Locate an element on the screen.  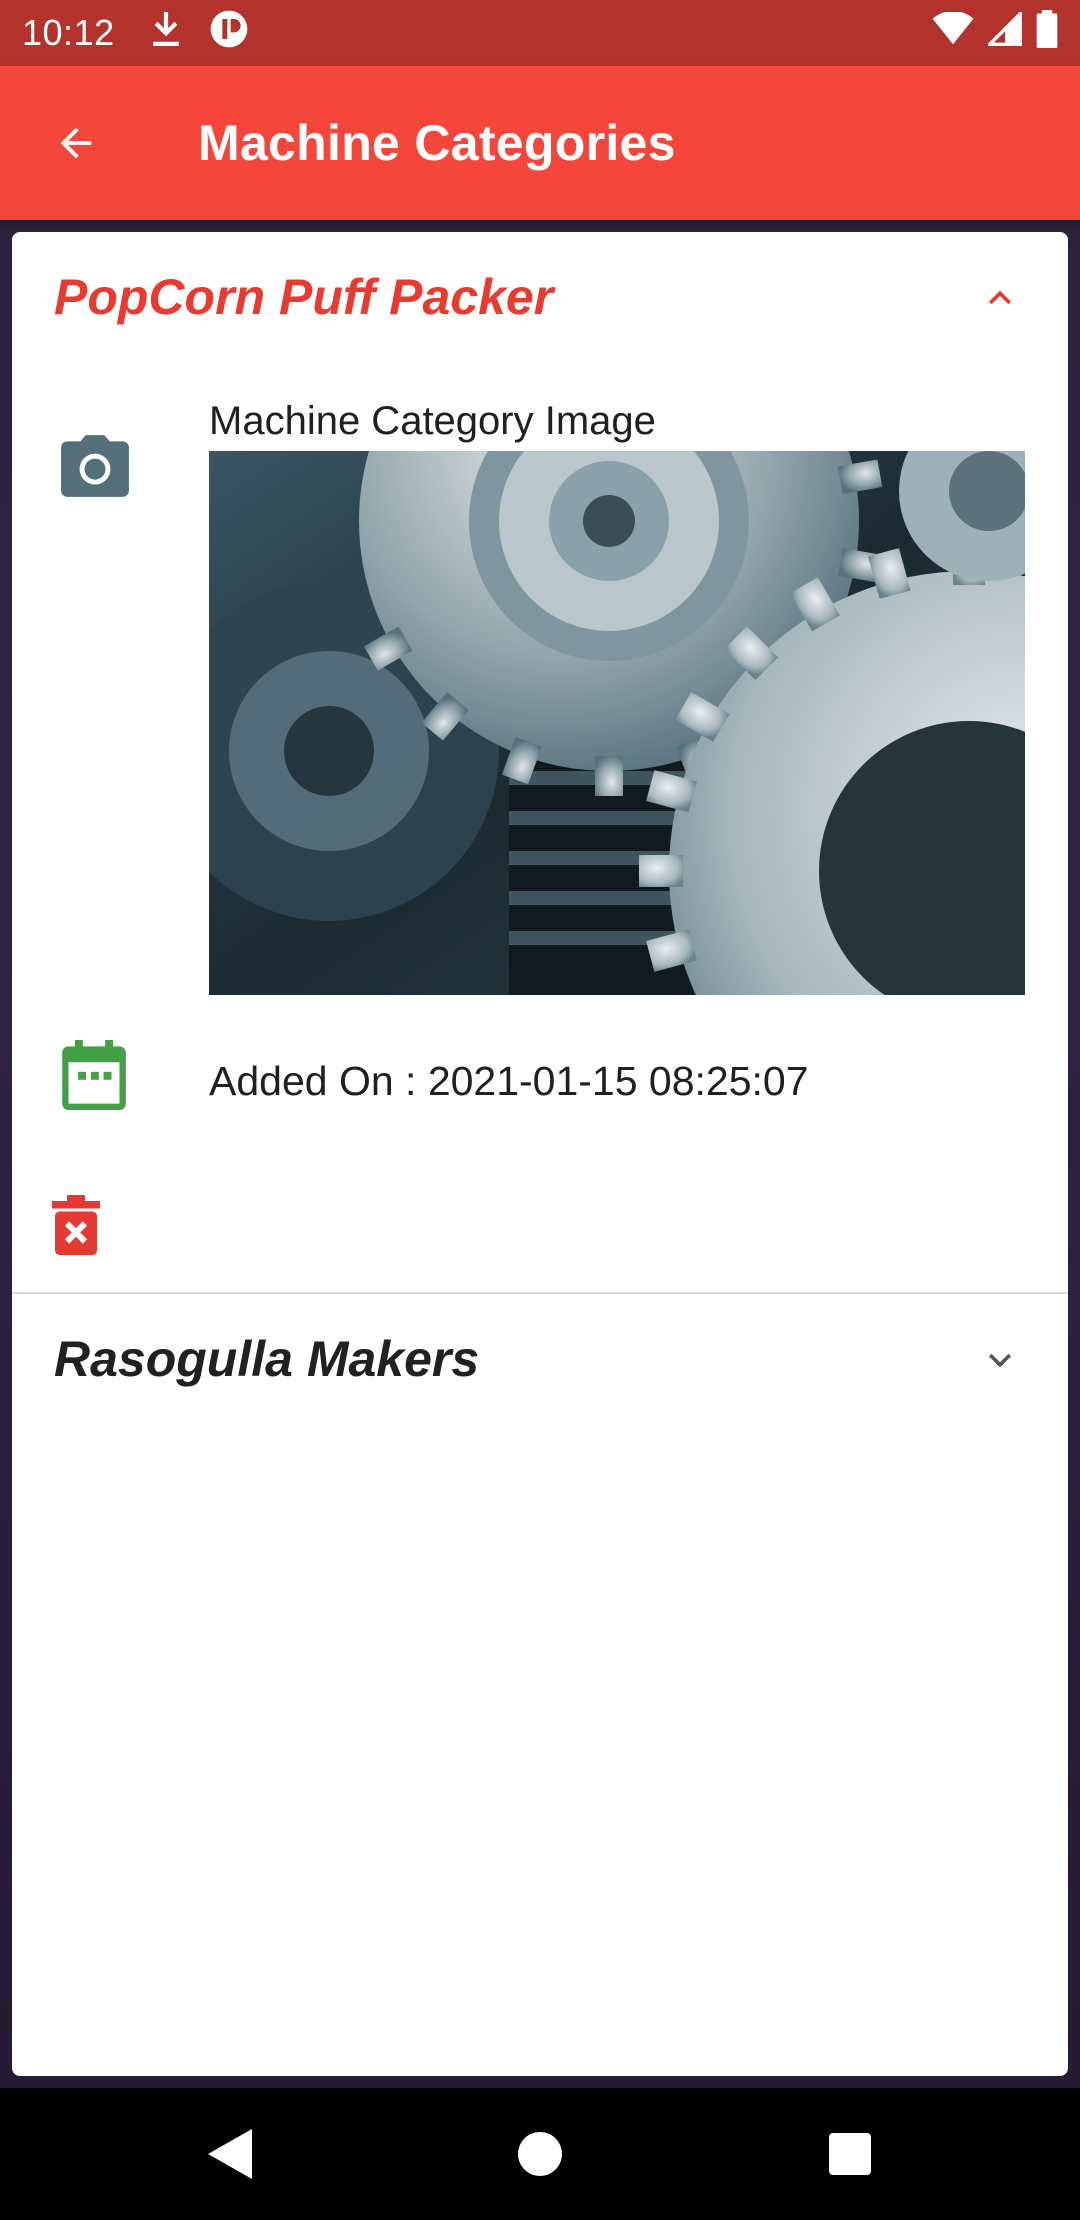
recents-square-icon is located at coordinates (850, 2154).